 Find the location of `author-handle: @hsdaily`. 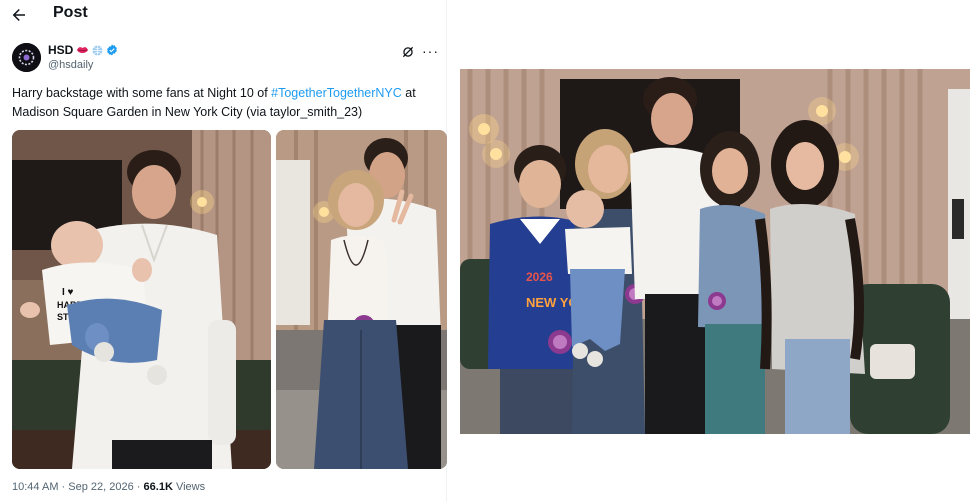

author-handle: @hsdaily is located at coordinates (70, 65).